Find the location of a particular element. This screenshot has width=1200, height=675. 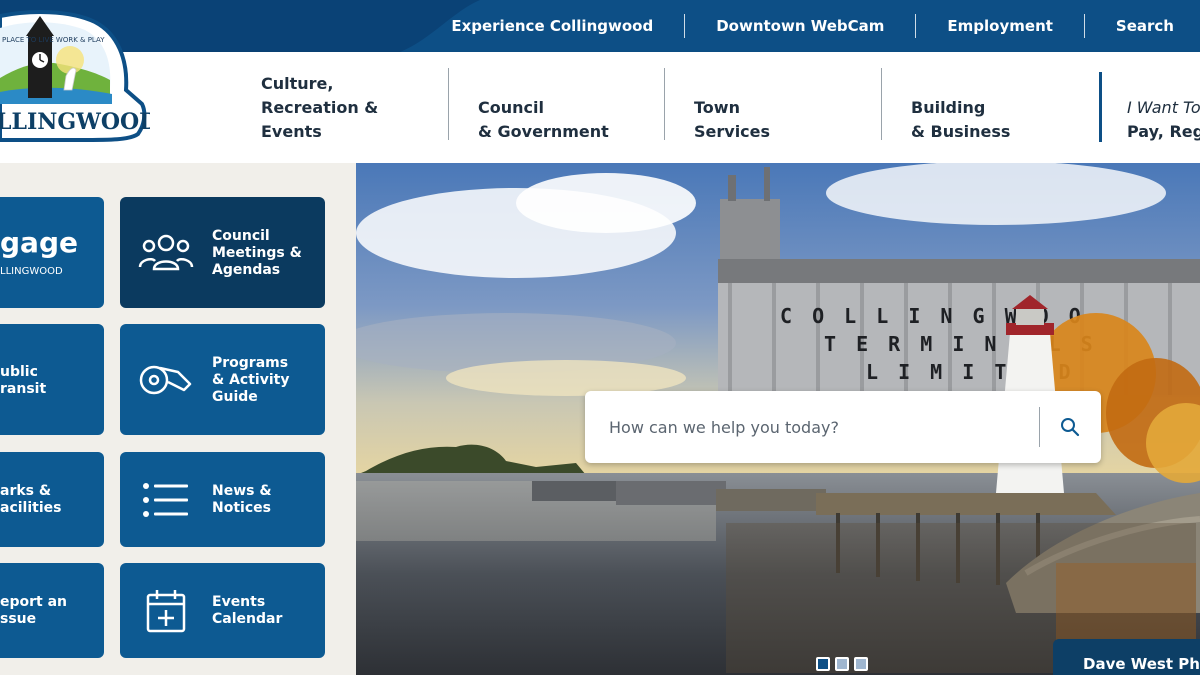

tile-programs-line3: Guide is located at coordinates (235, 397).